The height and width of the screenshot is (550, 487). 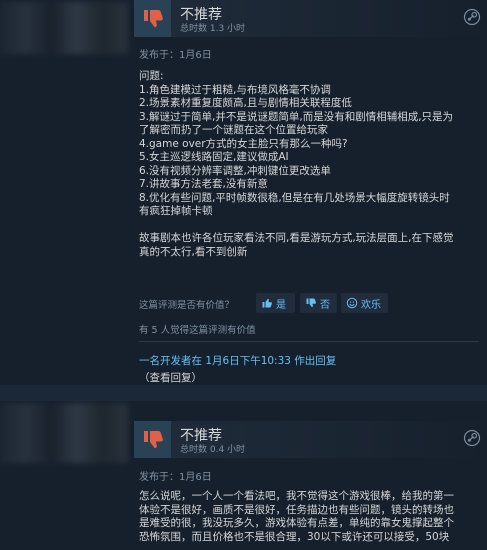 What do you see at coordinates (325, 305) in the screenshot?
I see `vote-no-label: 否` at bounding box center [325, 305].